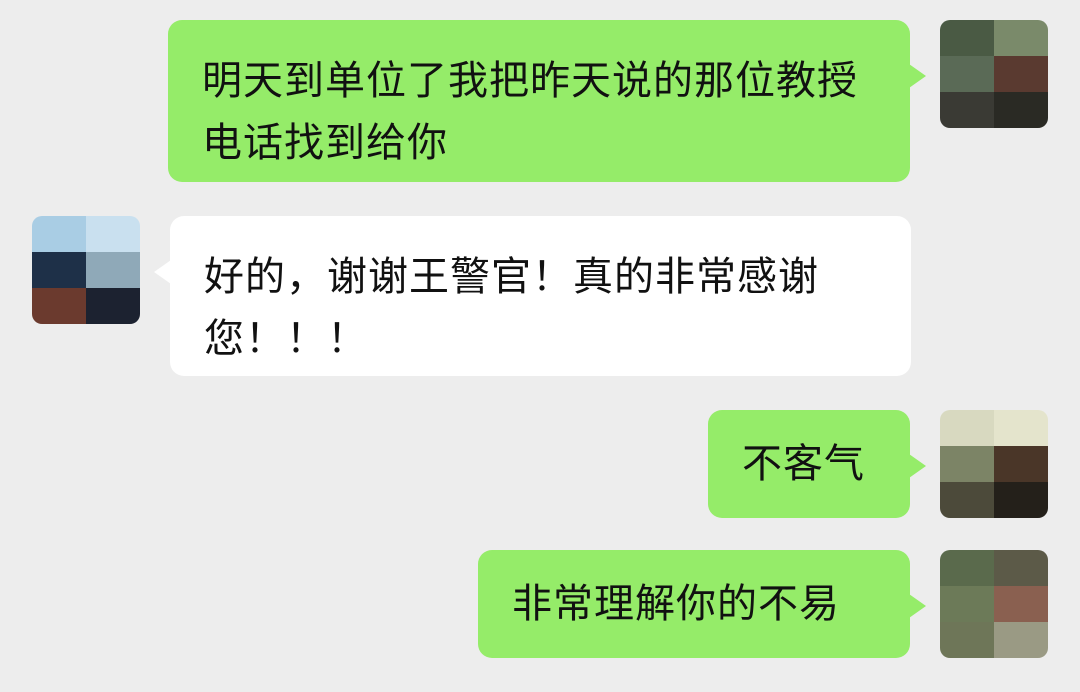 This screenshot has height=692, width=1080. What do you see at coordinates (676, 604) in the screenshot?
I see `message-text: 非常理解你的不易` at bounding box center [676, 604].